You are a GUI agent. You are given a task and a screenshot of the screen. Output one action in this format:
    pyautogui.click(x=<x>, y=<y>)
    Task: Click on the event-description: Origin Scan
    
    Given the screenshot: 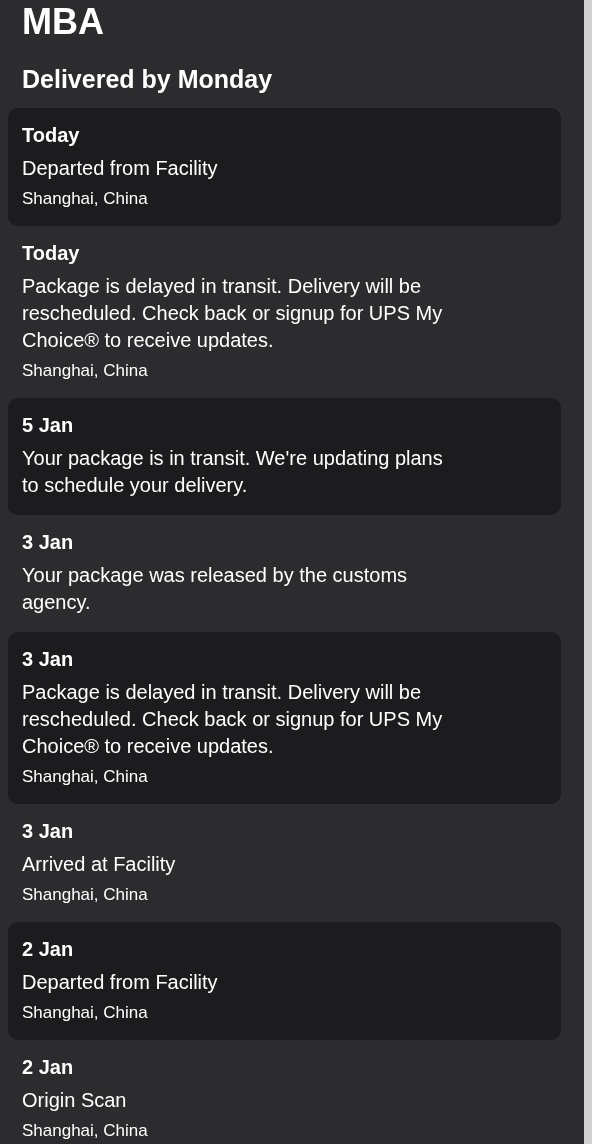 What is the action you would take?
    pyautogui.click(x=74, y=1100)
    